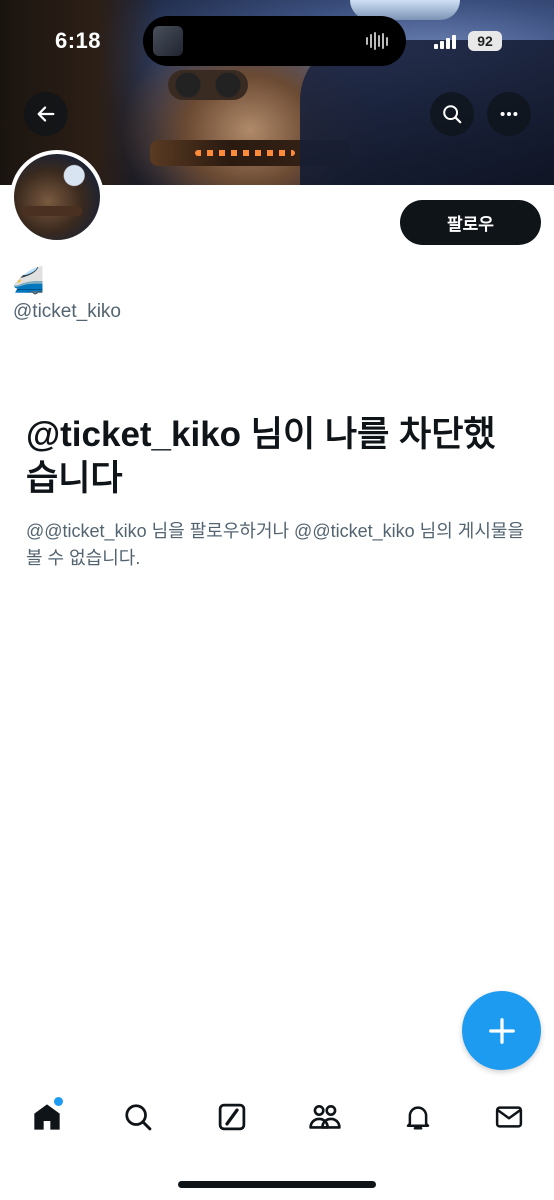 This screenshot has height=1200, width=554. What do you see at coordinates (78, 40) in the screenshot?
I see `status-time: 6:18` at bounding box center [78, 40].